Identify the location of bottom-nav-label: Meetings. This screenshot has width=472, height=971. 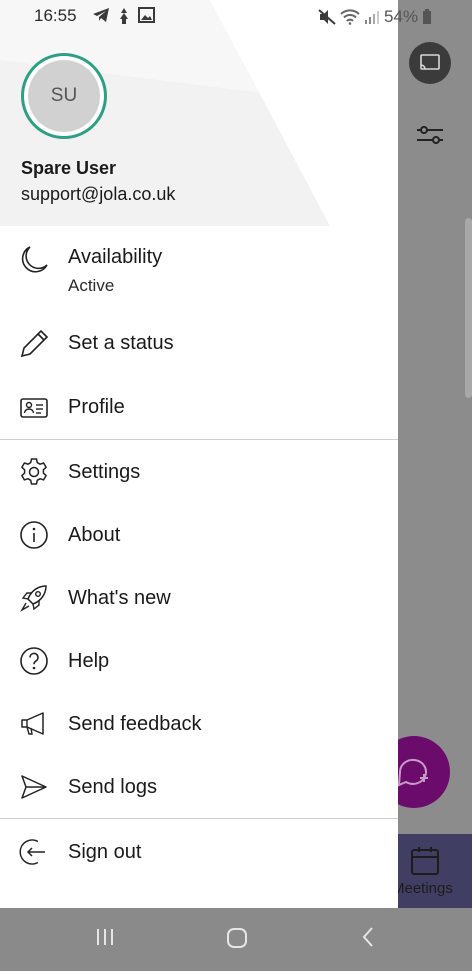
(422, 888).